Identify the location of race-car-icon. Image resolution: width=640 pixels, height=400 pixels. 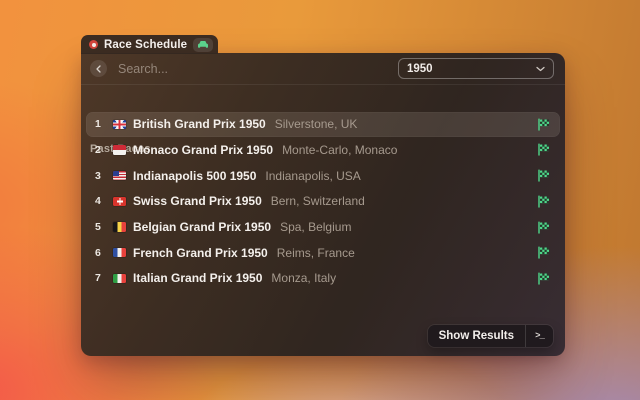
(203, 44).